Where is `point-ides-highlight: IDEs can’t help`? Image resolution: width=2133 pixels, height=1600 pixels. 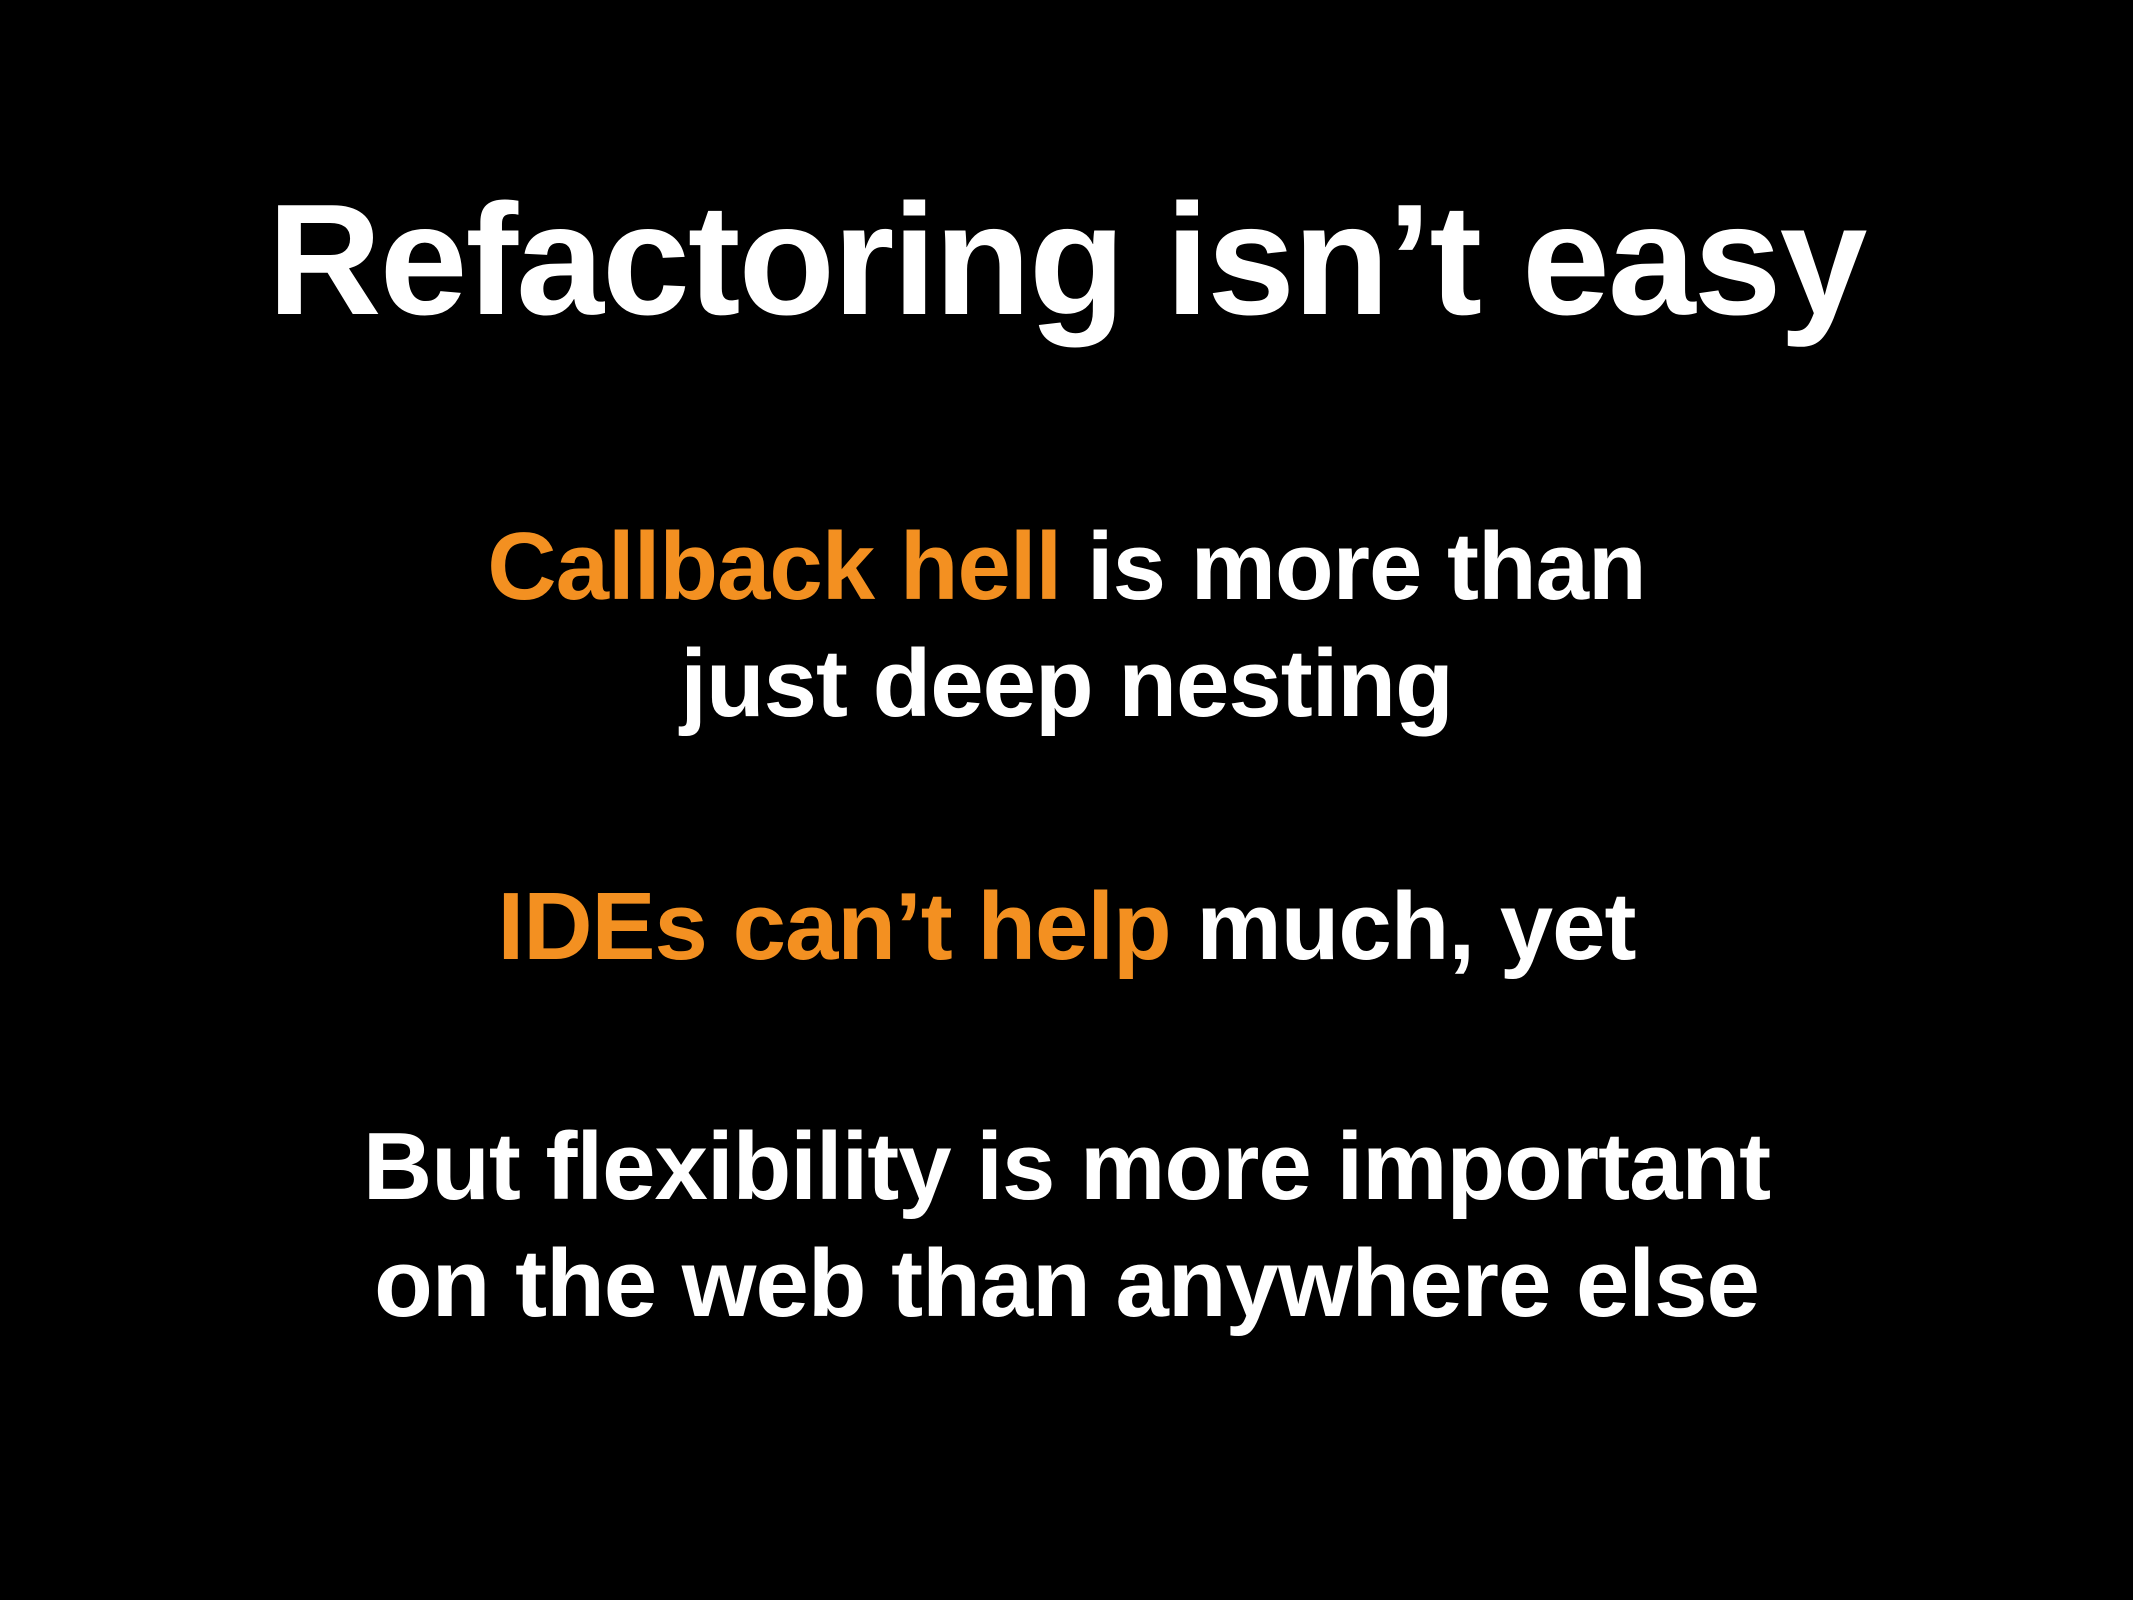 point-ides-highlight: IDEs can’t help is located at coordinates (834, 926).